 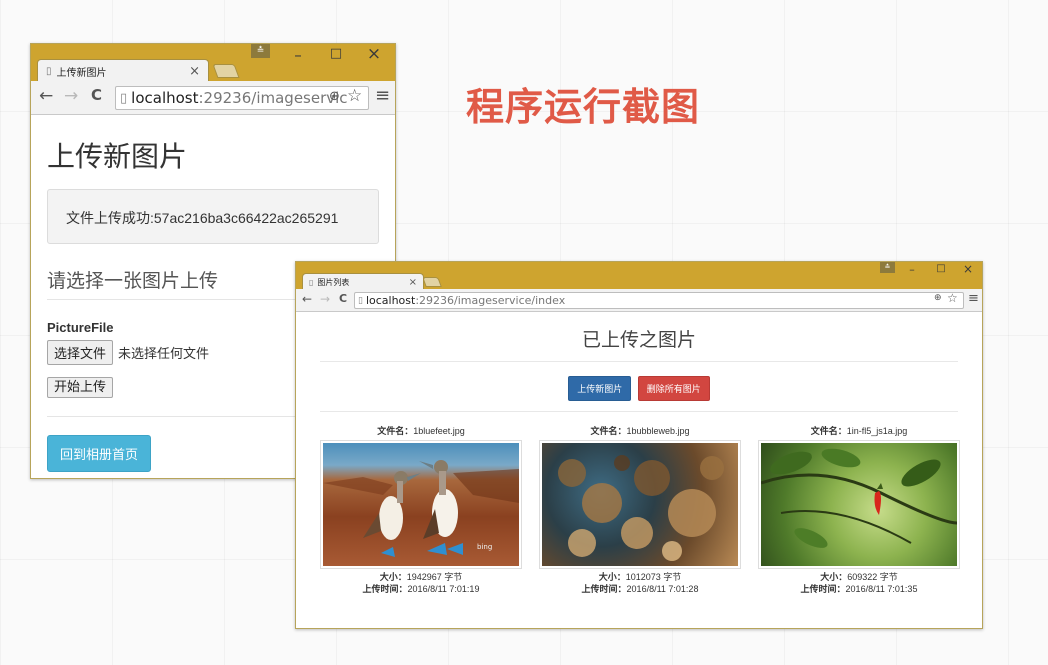 I want to click on upload-time: 2016/8/11 7:01:28, so click(x=662, y=589).